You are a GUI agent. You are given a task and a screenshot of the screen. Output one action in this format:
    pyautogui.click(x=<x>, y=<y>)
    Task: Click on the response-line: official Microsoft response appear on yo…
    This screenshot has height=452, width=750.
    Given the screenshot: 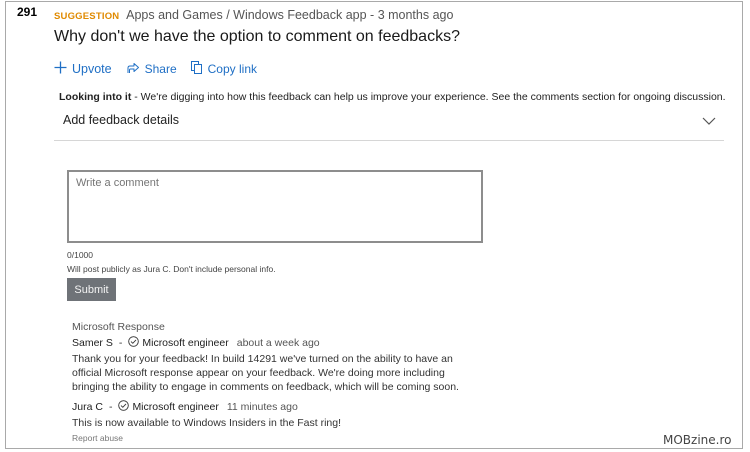 What is the action you would take?
    pyautogui.click(x=258, y=373)
    